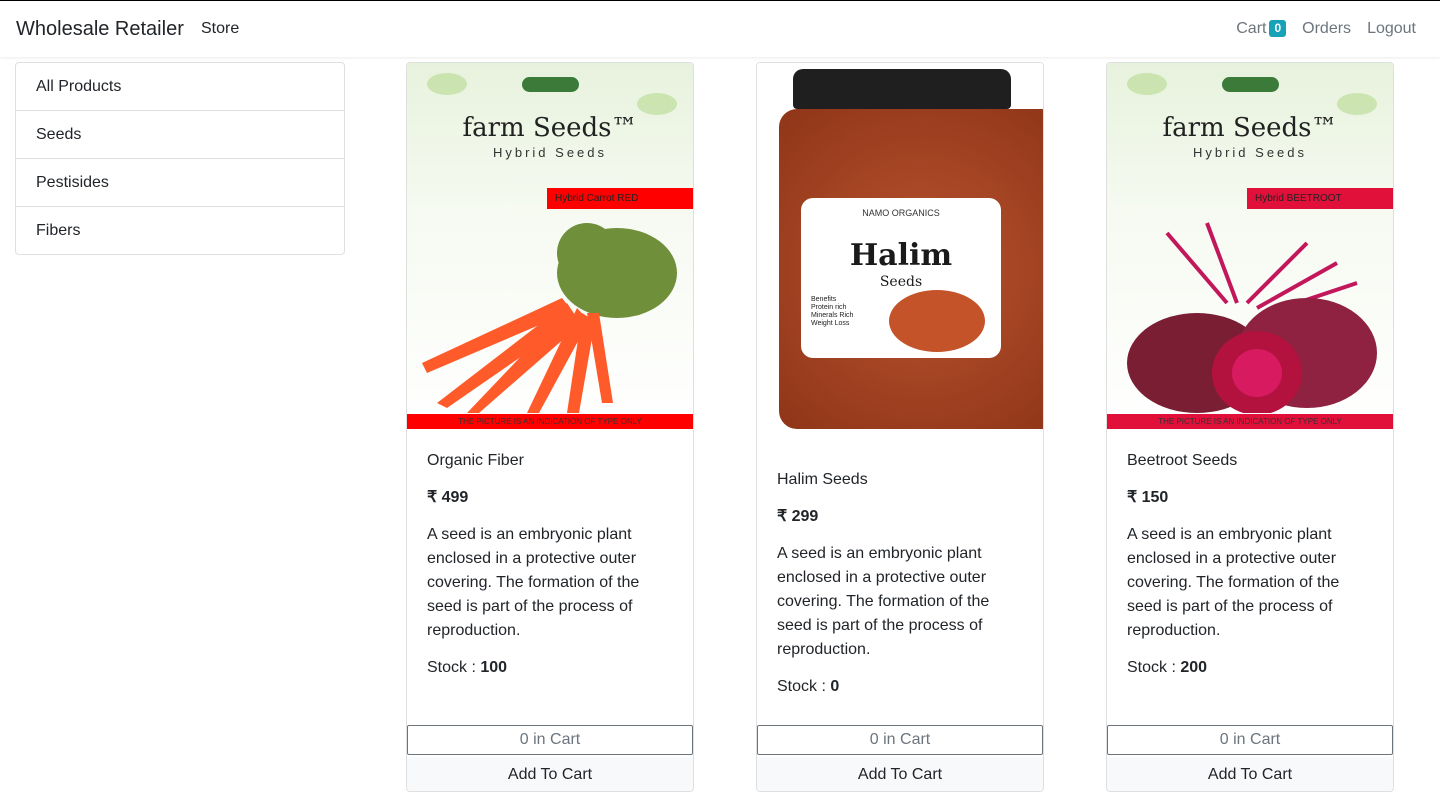 The height and width of the screenshot is (792, 1440). Describe the element at coordinates (494, 667) in the screenshot. I see `stock-value: 100` at that location.